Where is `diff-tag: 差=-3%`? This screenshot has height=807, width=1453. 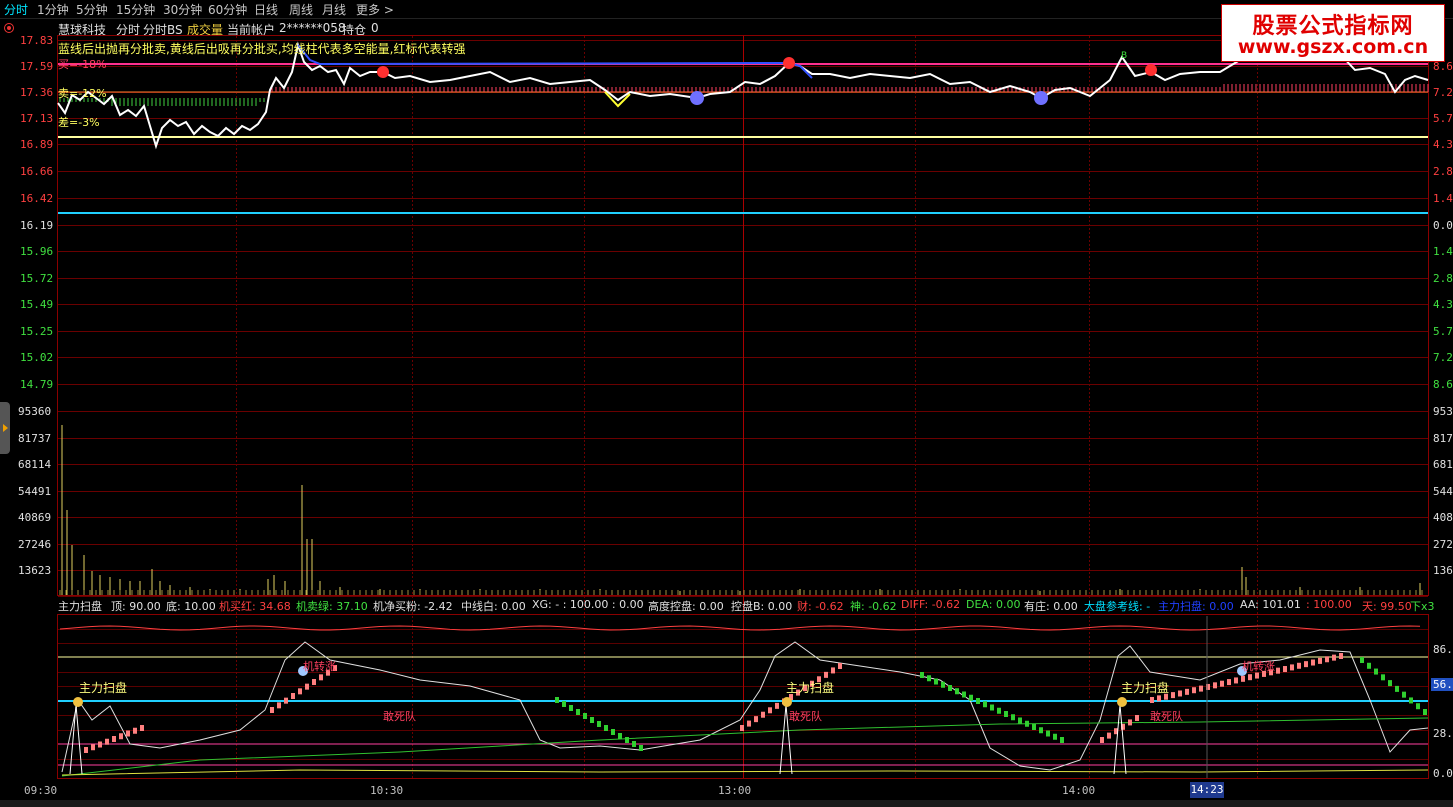
diff-tag: 差=-3% is located at coordinates (79, 122).